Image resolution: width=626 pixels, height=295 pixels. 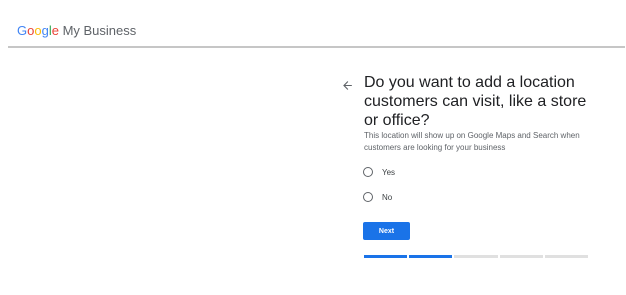 What do you see at coordinates (368, 197) in the screenshot?
I see `radio-button-no` at bounding box center [368, 197].